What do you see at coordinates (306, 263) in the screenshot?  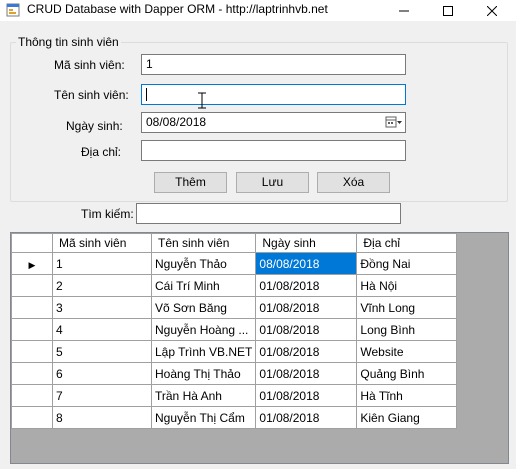 I see `dob-cell: 08/08/2018` at bounding box center [306, 263].